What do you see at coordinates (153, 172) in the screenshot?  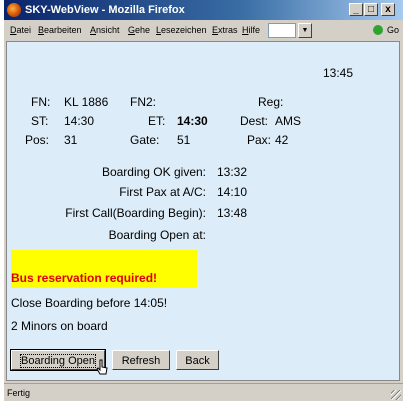 I see `boarding-ok-label: Boarding OK given:` at bounding box center [153, 172].